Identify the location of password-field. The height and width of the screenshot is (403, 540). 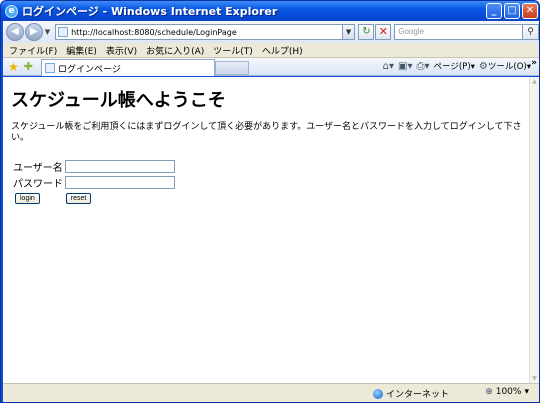
(120, 182).